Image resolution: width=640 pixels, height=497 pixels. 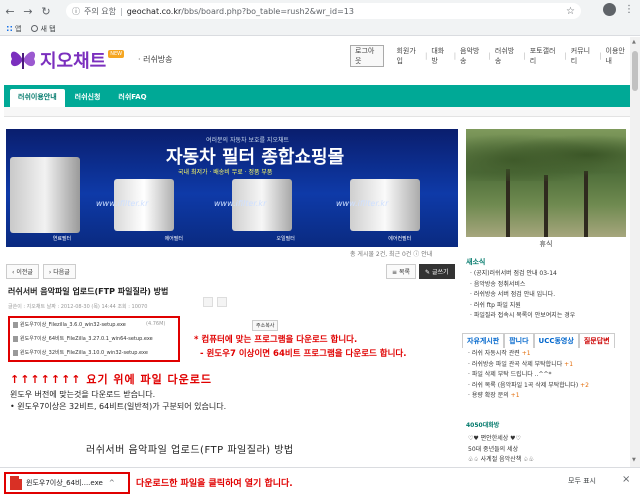 What do you see at coordinates (22, 271) in the screenshot?
I see `prev-post-button: ‹ 이전글` at bounding box center [22, 271].